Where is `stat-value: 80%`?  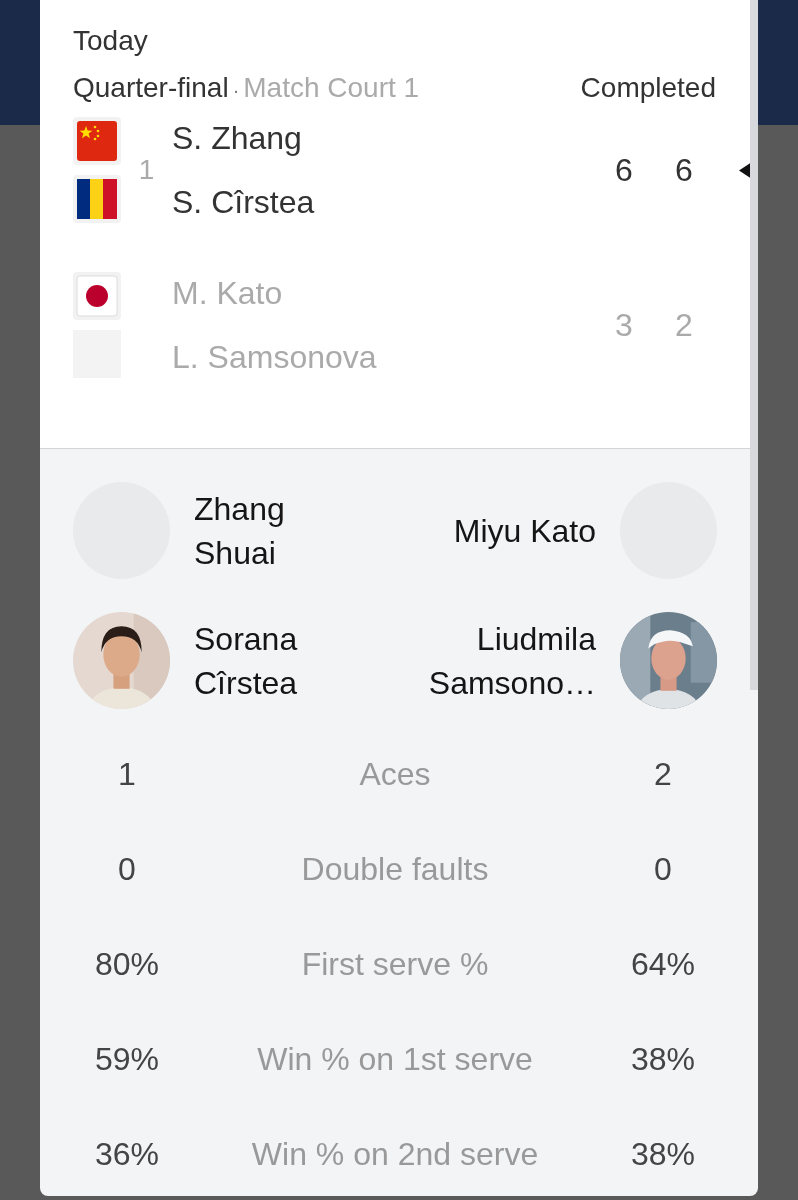 stat-value: 80% is located at coordinates (126, 964).